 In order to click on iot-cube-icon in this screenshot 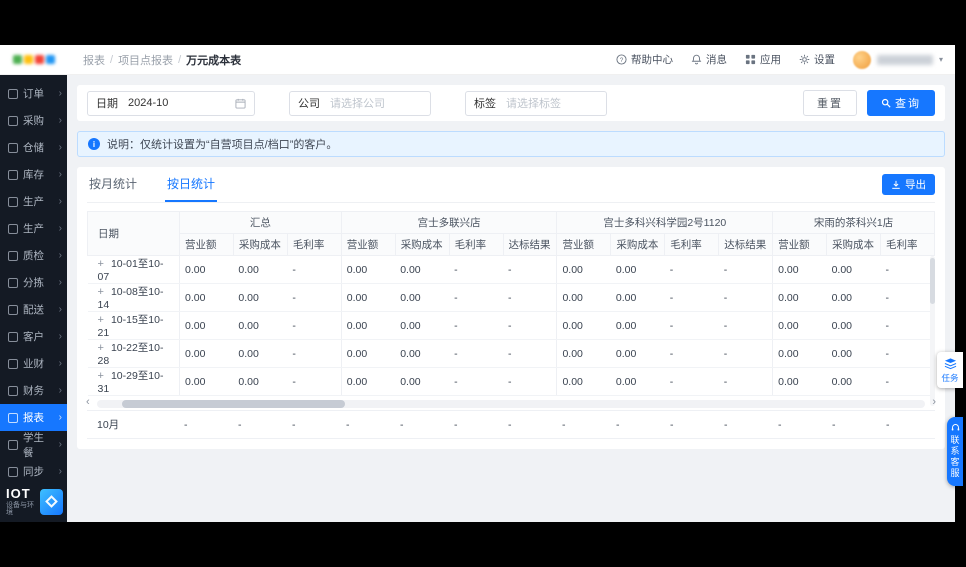, I will do `click(51, 501)`.